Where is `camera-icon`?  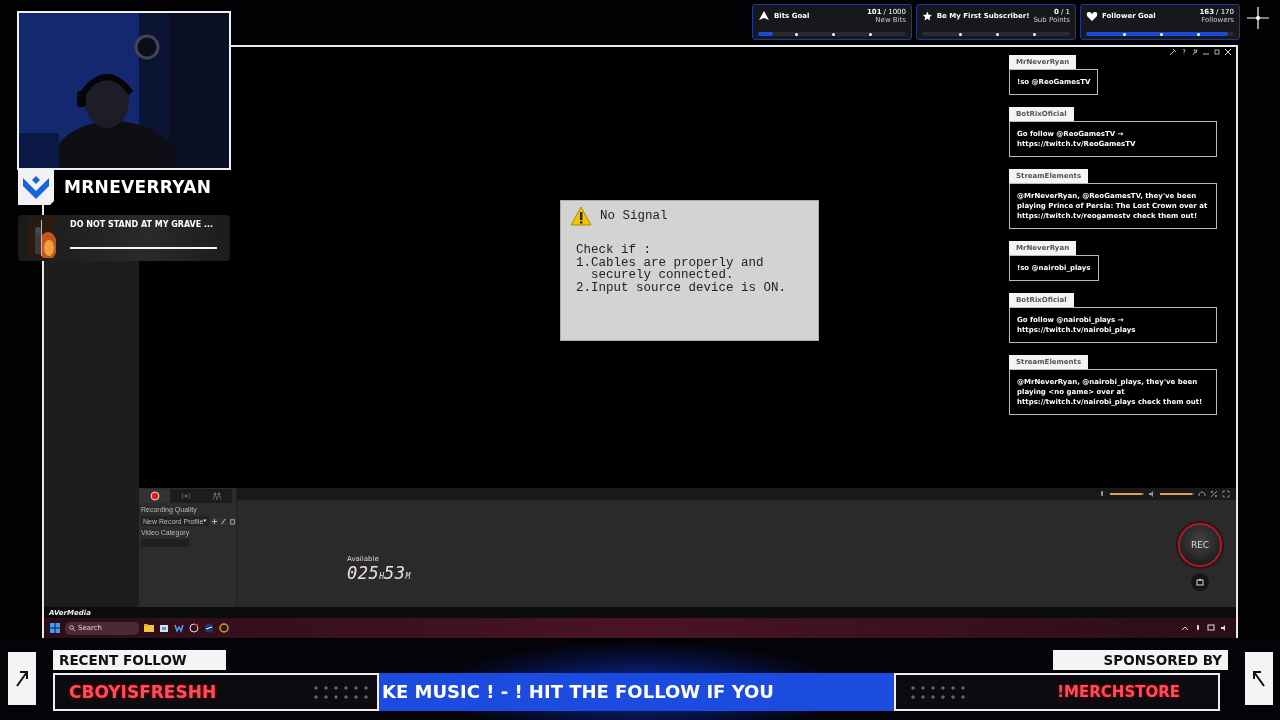
camera-icon is located at coordinates (1200, 582).